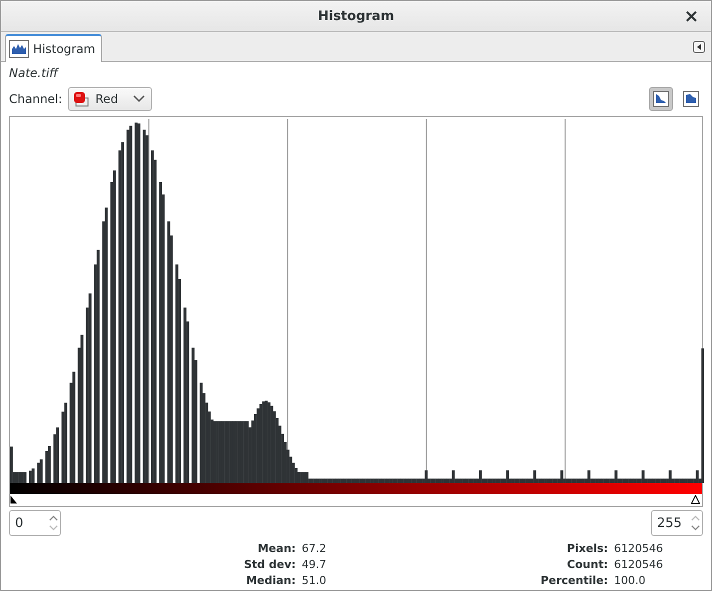 This screenshot has width=712, height=591. What do you see at coordinates (270, 564) in the screenshot?
I see `stat-label: Std dev:` at bounding box center [270, 564].